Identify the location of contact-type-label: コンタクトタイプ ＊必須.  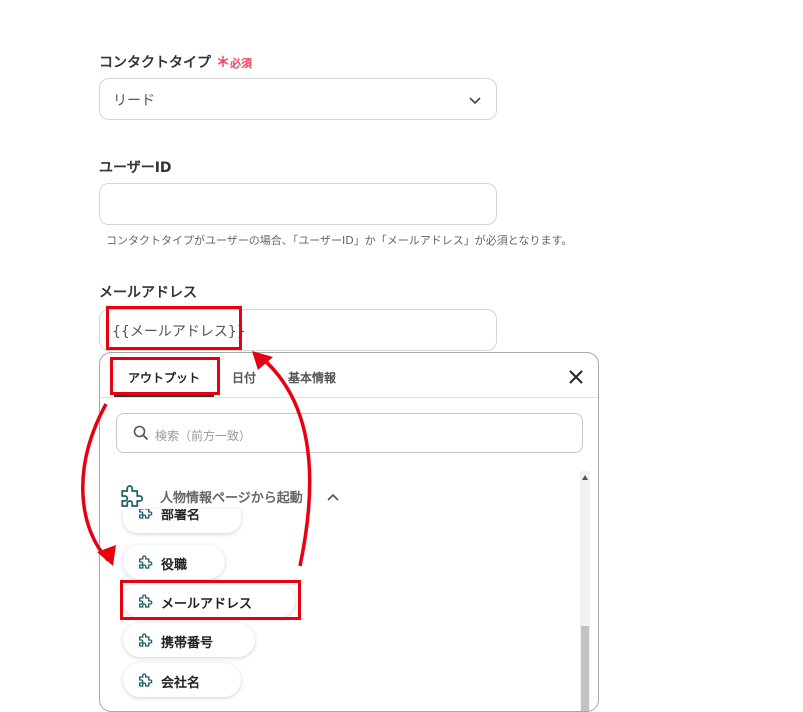
(175, 62).